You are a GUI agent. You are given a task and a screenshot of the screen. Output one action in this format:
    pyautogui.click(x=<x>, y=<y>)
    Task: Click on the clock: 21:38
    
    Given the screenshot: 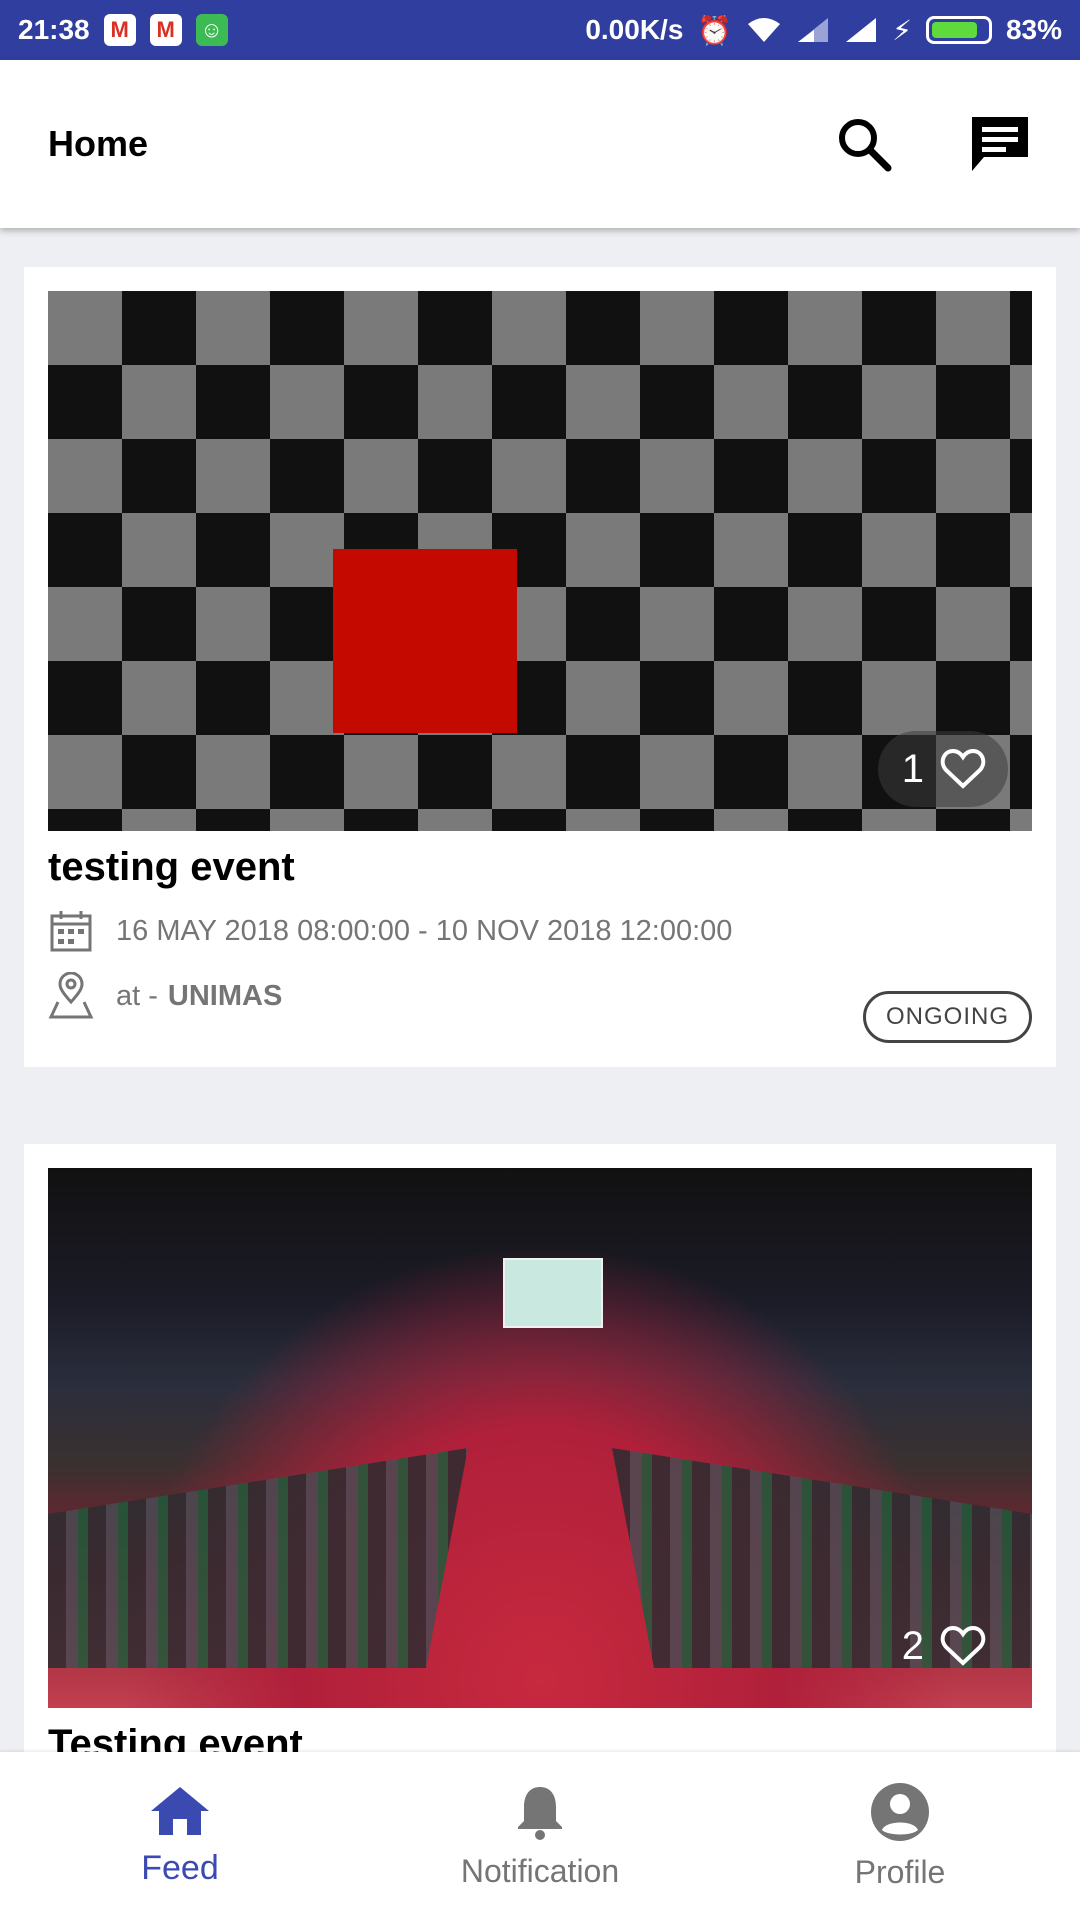 What is the action you would take?
    pyautogui.click(x=54, y=29)
    